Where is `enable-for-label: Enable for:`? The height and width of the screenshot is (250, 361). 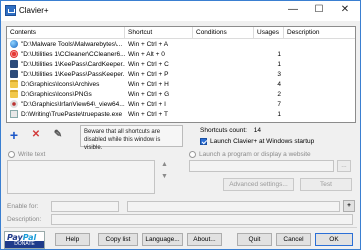
enable-for-label: Enable for: is located at coordinates (23, 206).